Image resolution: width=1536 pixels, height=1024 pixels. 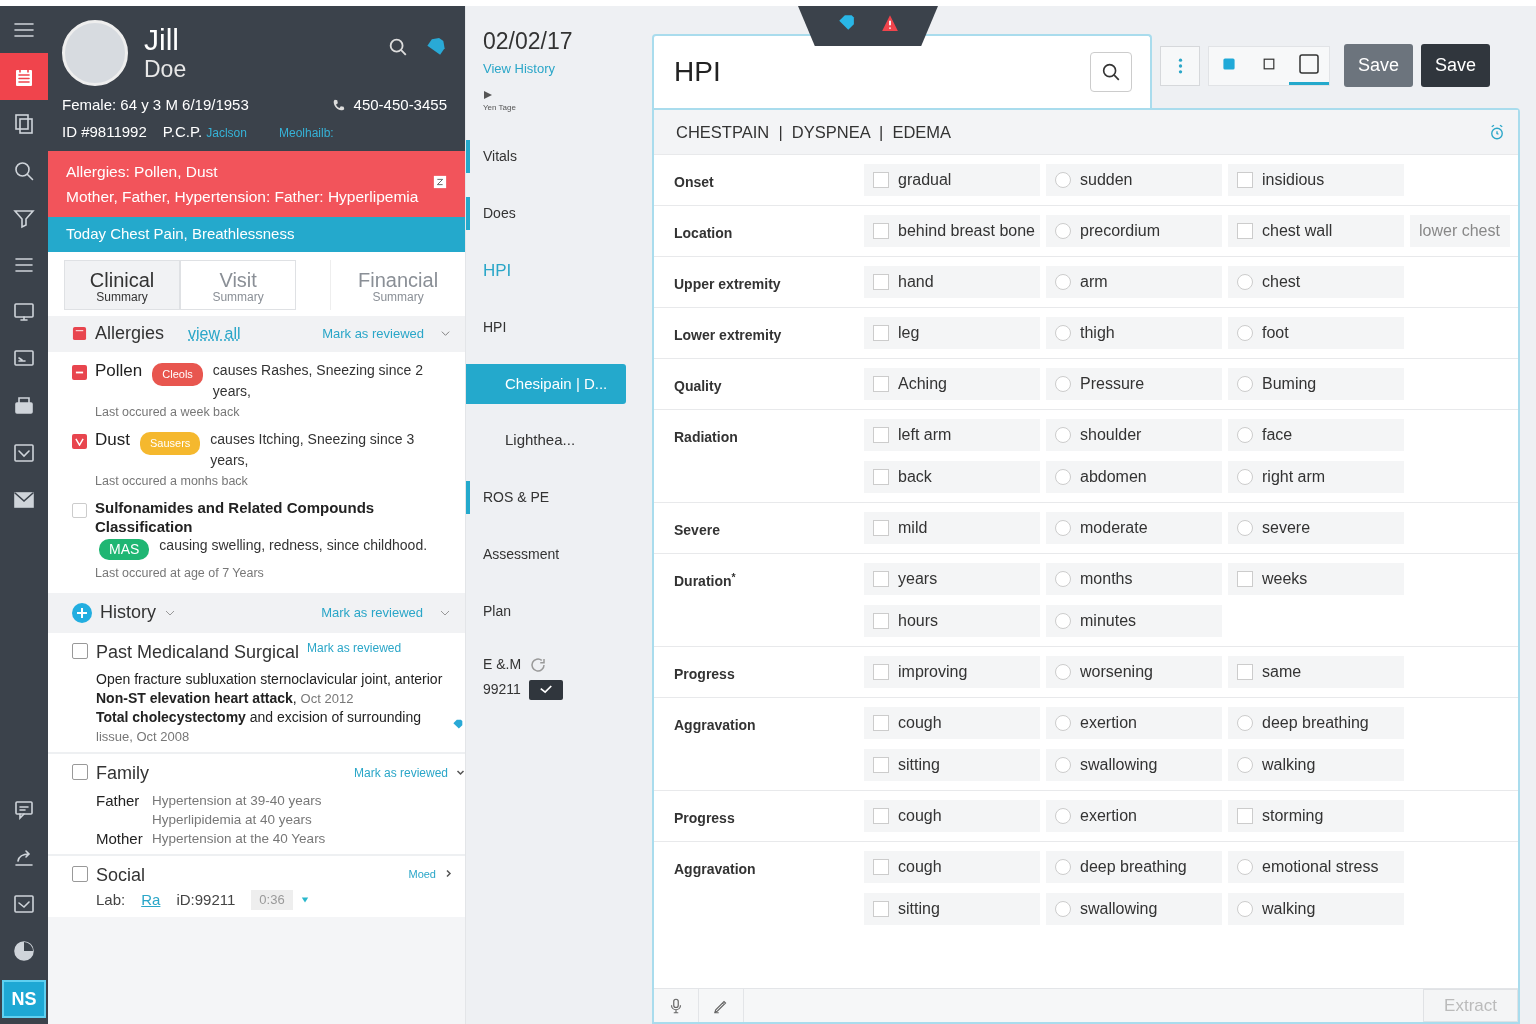 What do you see at coordinates (558, 213) in the screenshot?
I see `nav-item: Does` at bounding box center [558, 213].